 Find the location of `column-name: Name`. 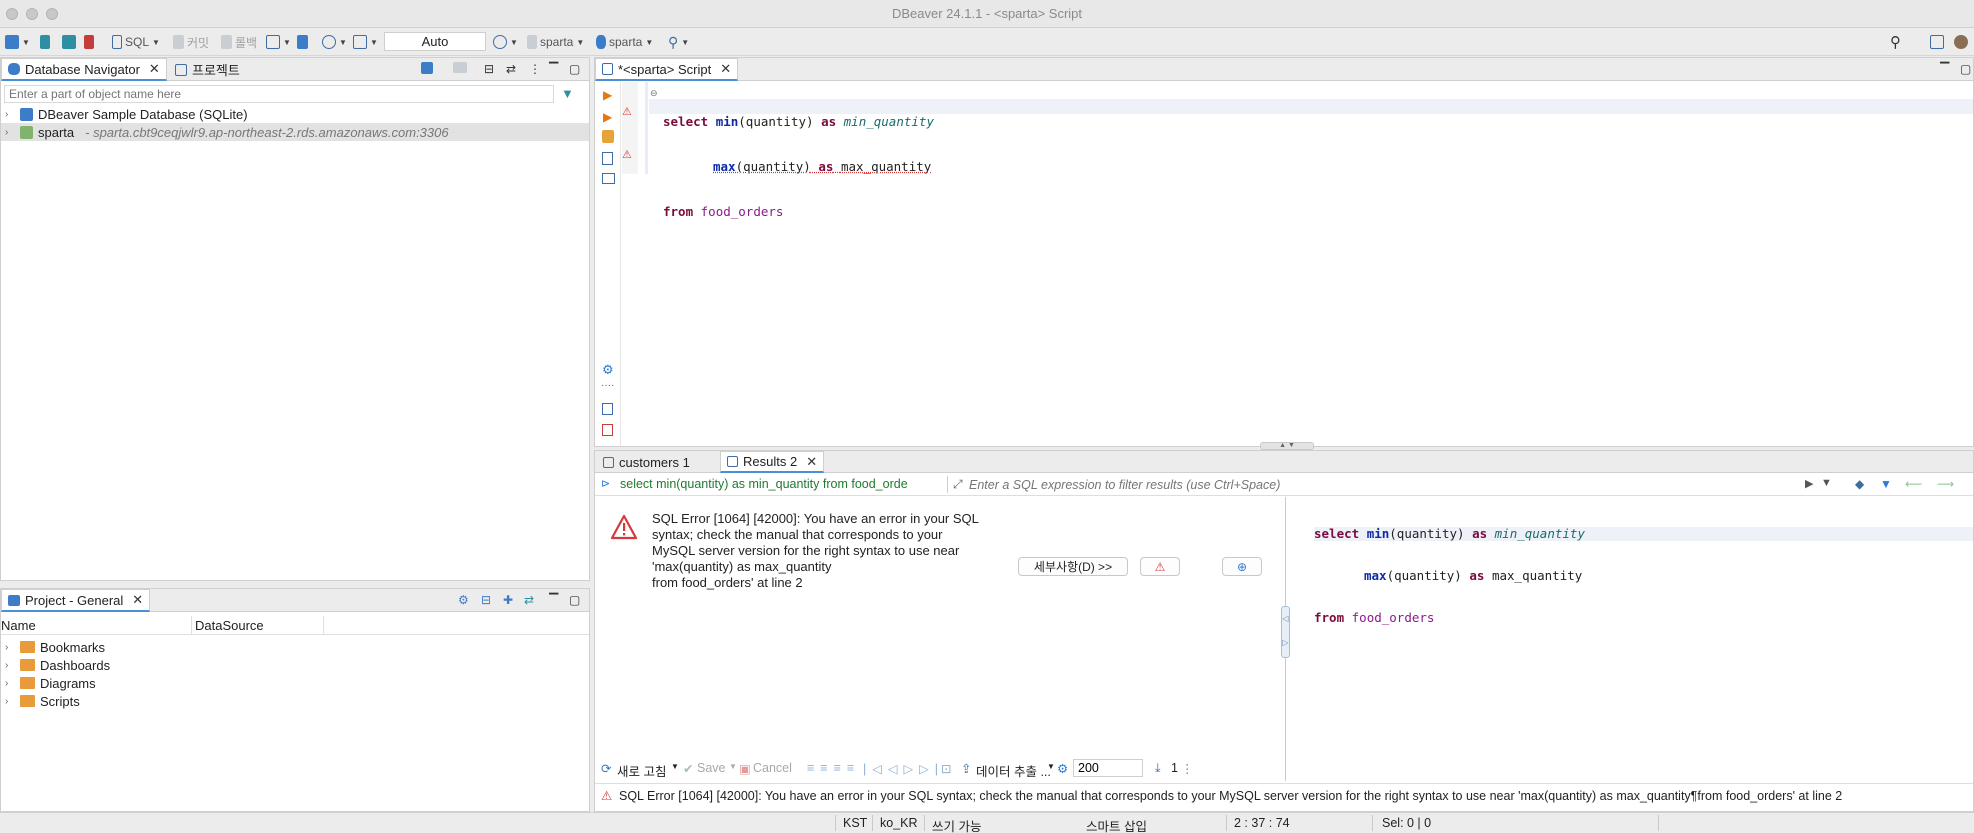

column-name: Name is located at coordinates (18, 625).